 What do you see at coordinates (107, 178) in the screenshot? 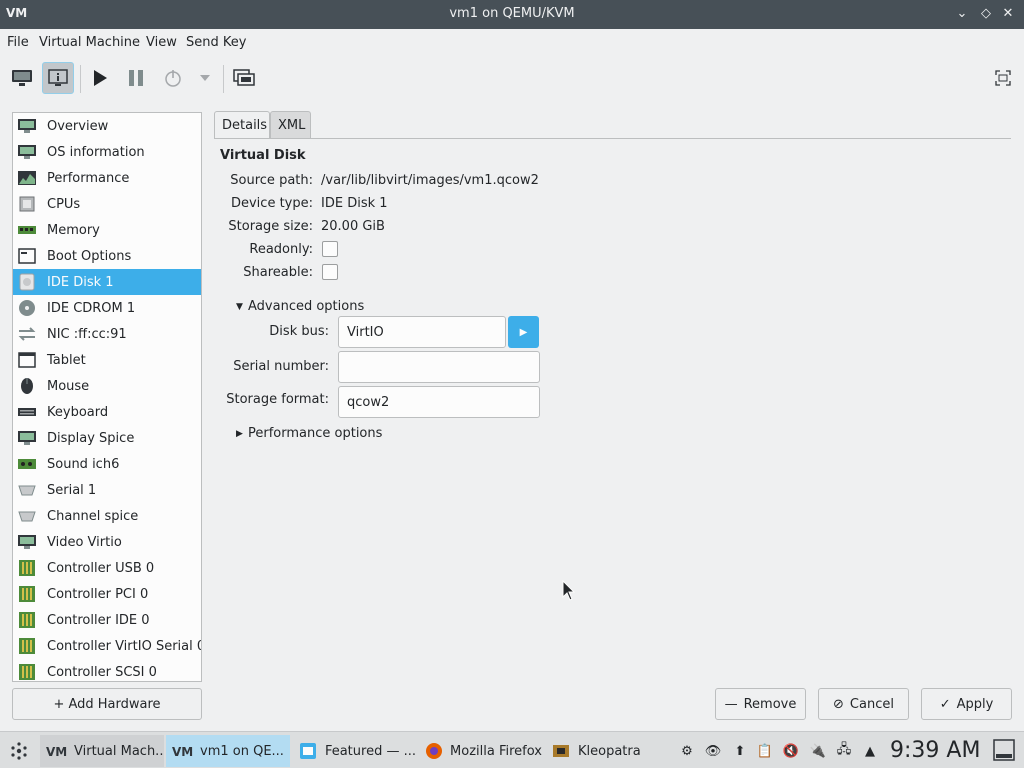
I see `sidebar-item-performance: Performance` at bounding box center [107, 178].